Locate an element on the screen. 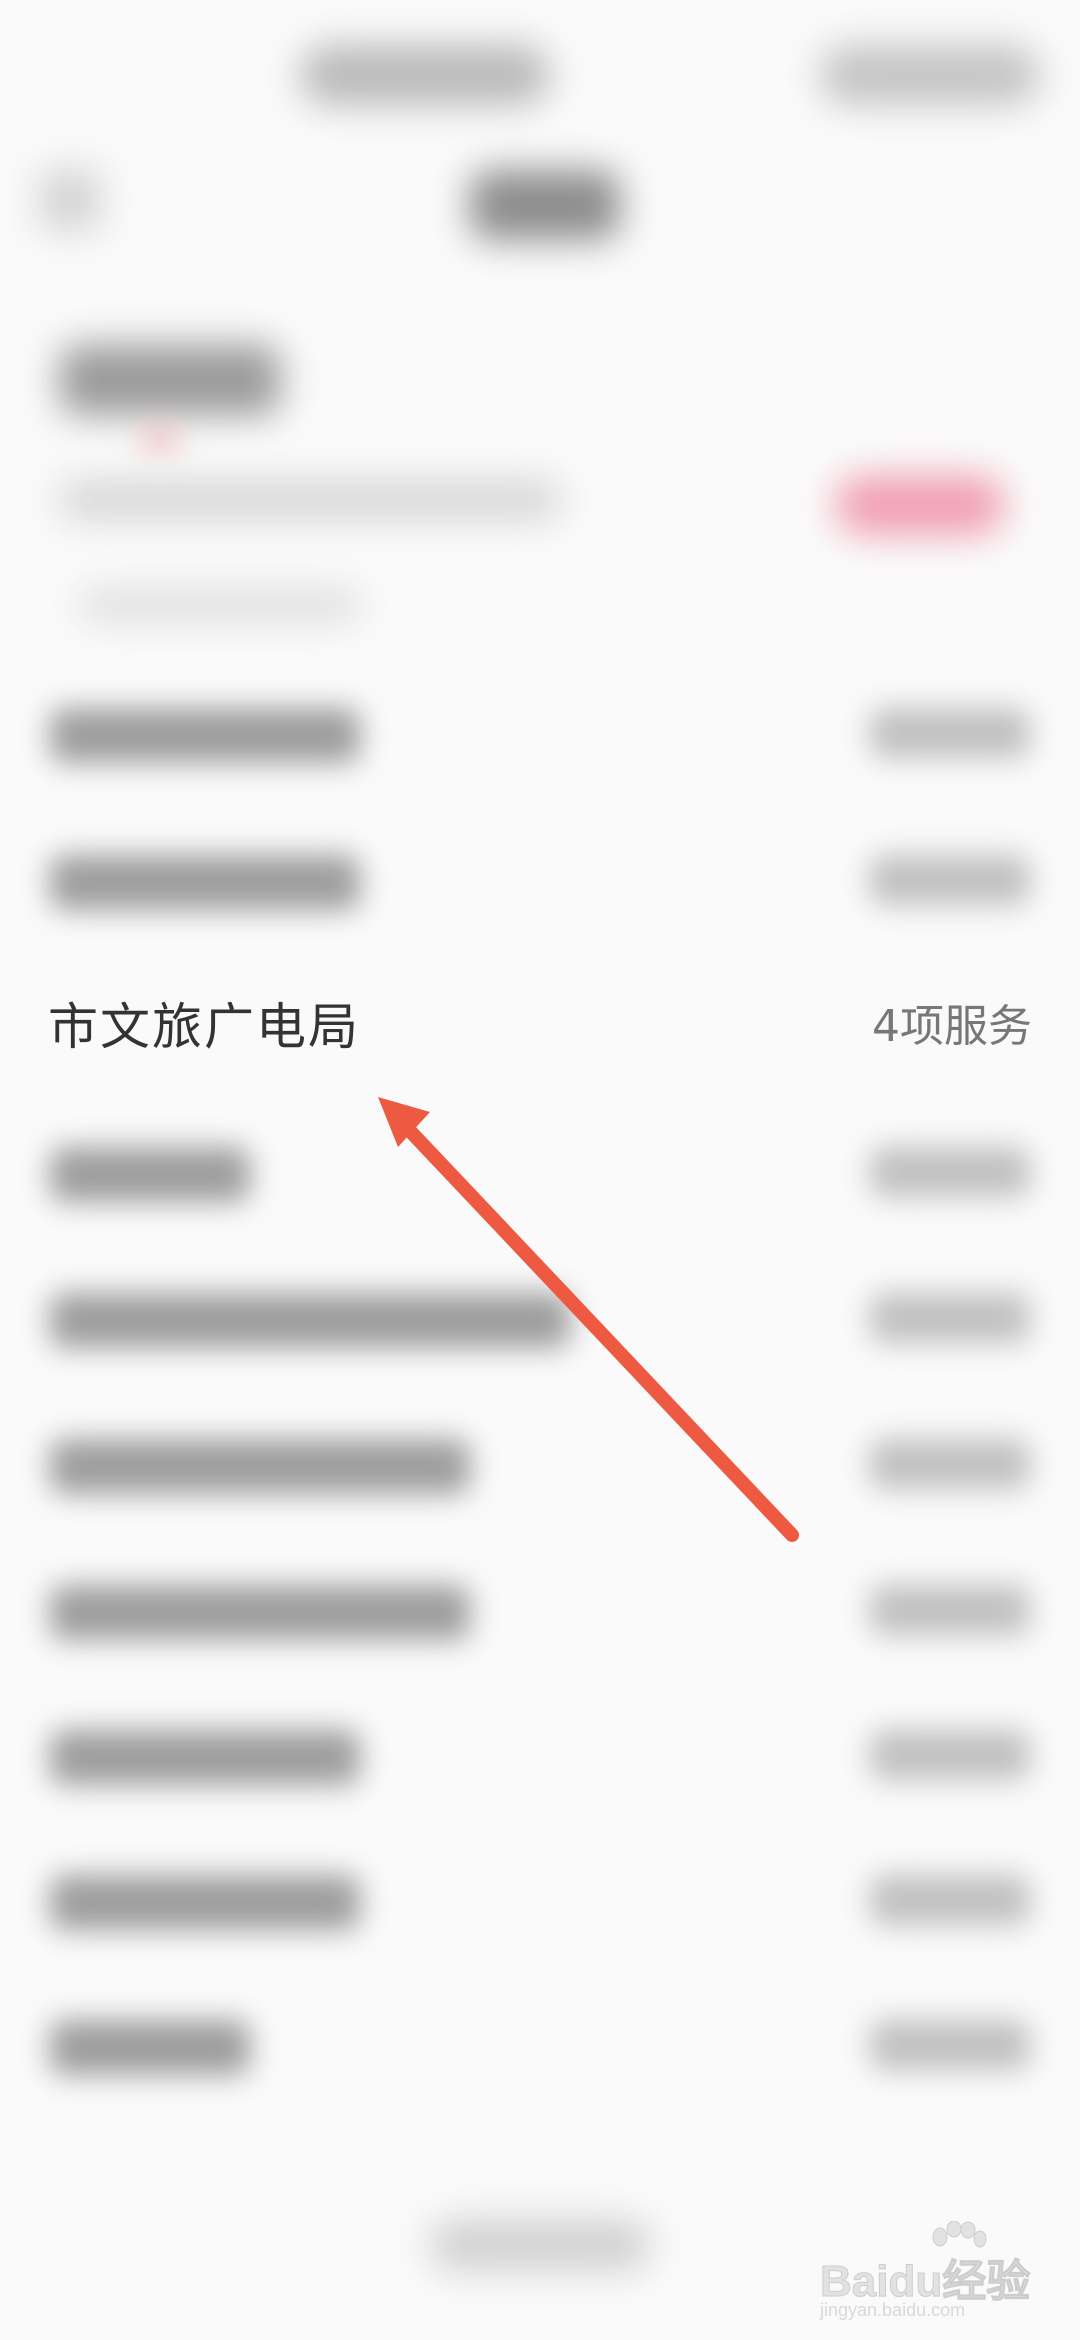 The image size is (1080, 2340). watermark-url: jingyan.baidu.com is located at coordinates (893, 2310).